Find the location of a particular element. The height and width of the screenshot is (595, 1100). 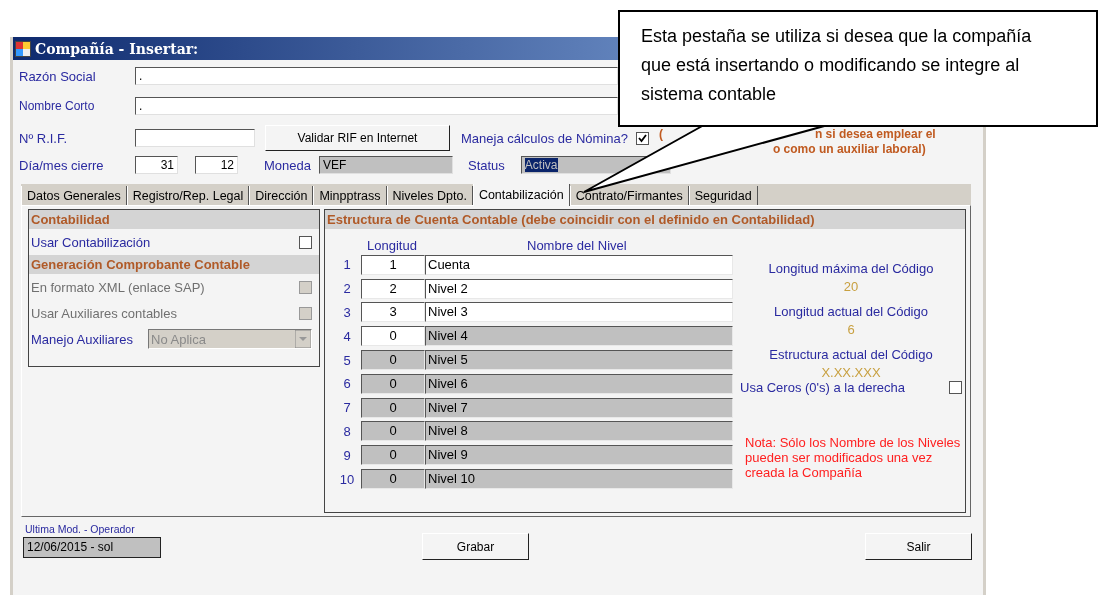

dropdown-label: Manejo Auxiliares is located at coordinates (82, 339).